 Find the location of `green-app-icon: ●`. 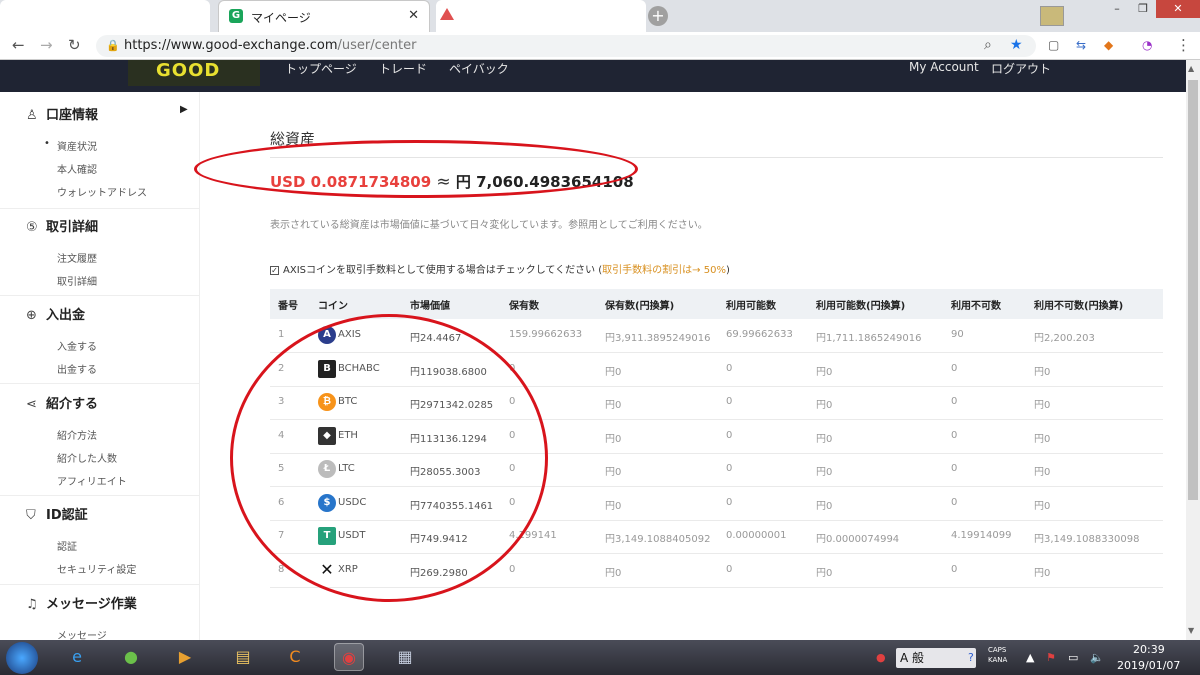

green-app-icon: ● is located at coordinates (131, 657).